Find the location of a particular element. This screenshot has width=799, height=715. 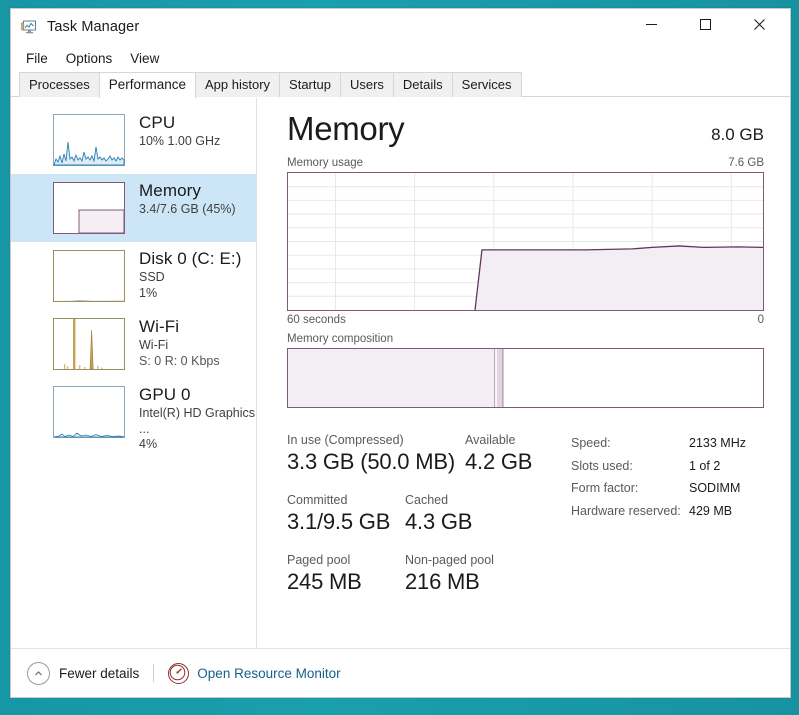

sidebar-item-label: Disk 0 (C: E:) is located at coordinates (190, 258).